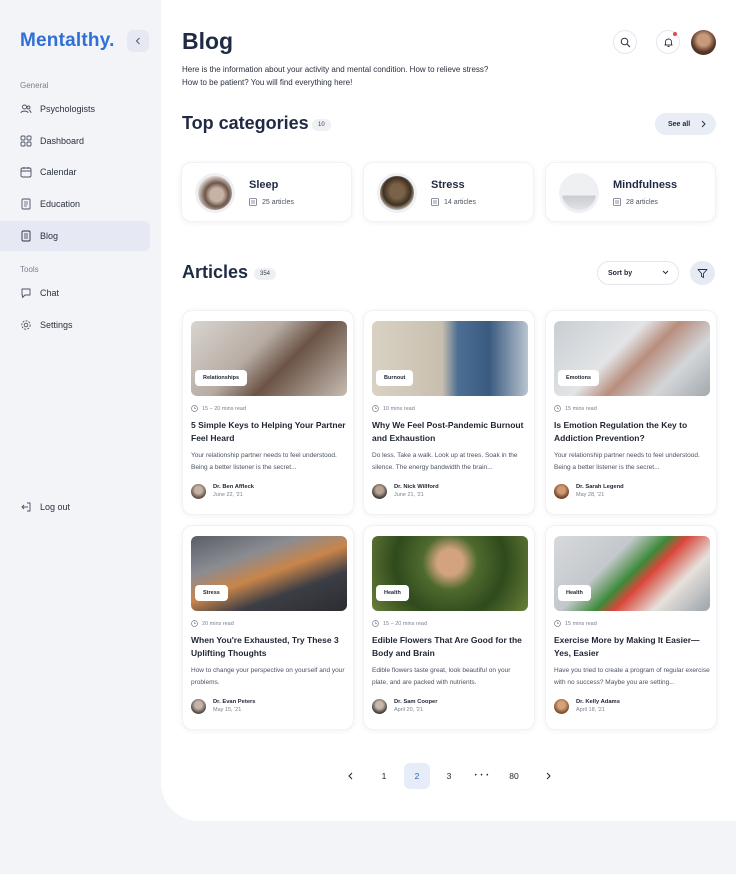  I want to click on notifications-button, so click(668, 42).